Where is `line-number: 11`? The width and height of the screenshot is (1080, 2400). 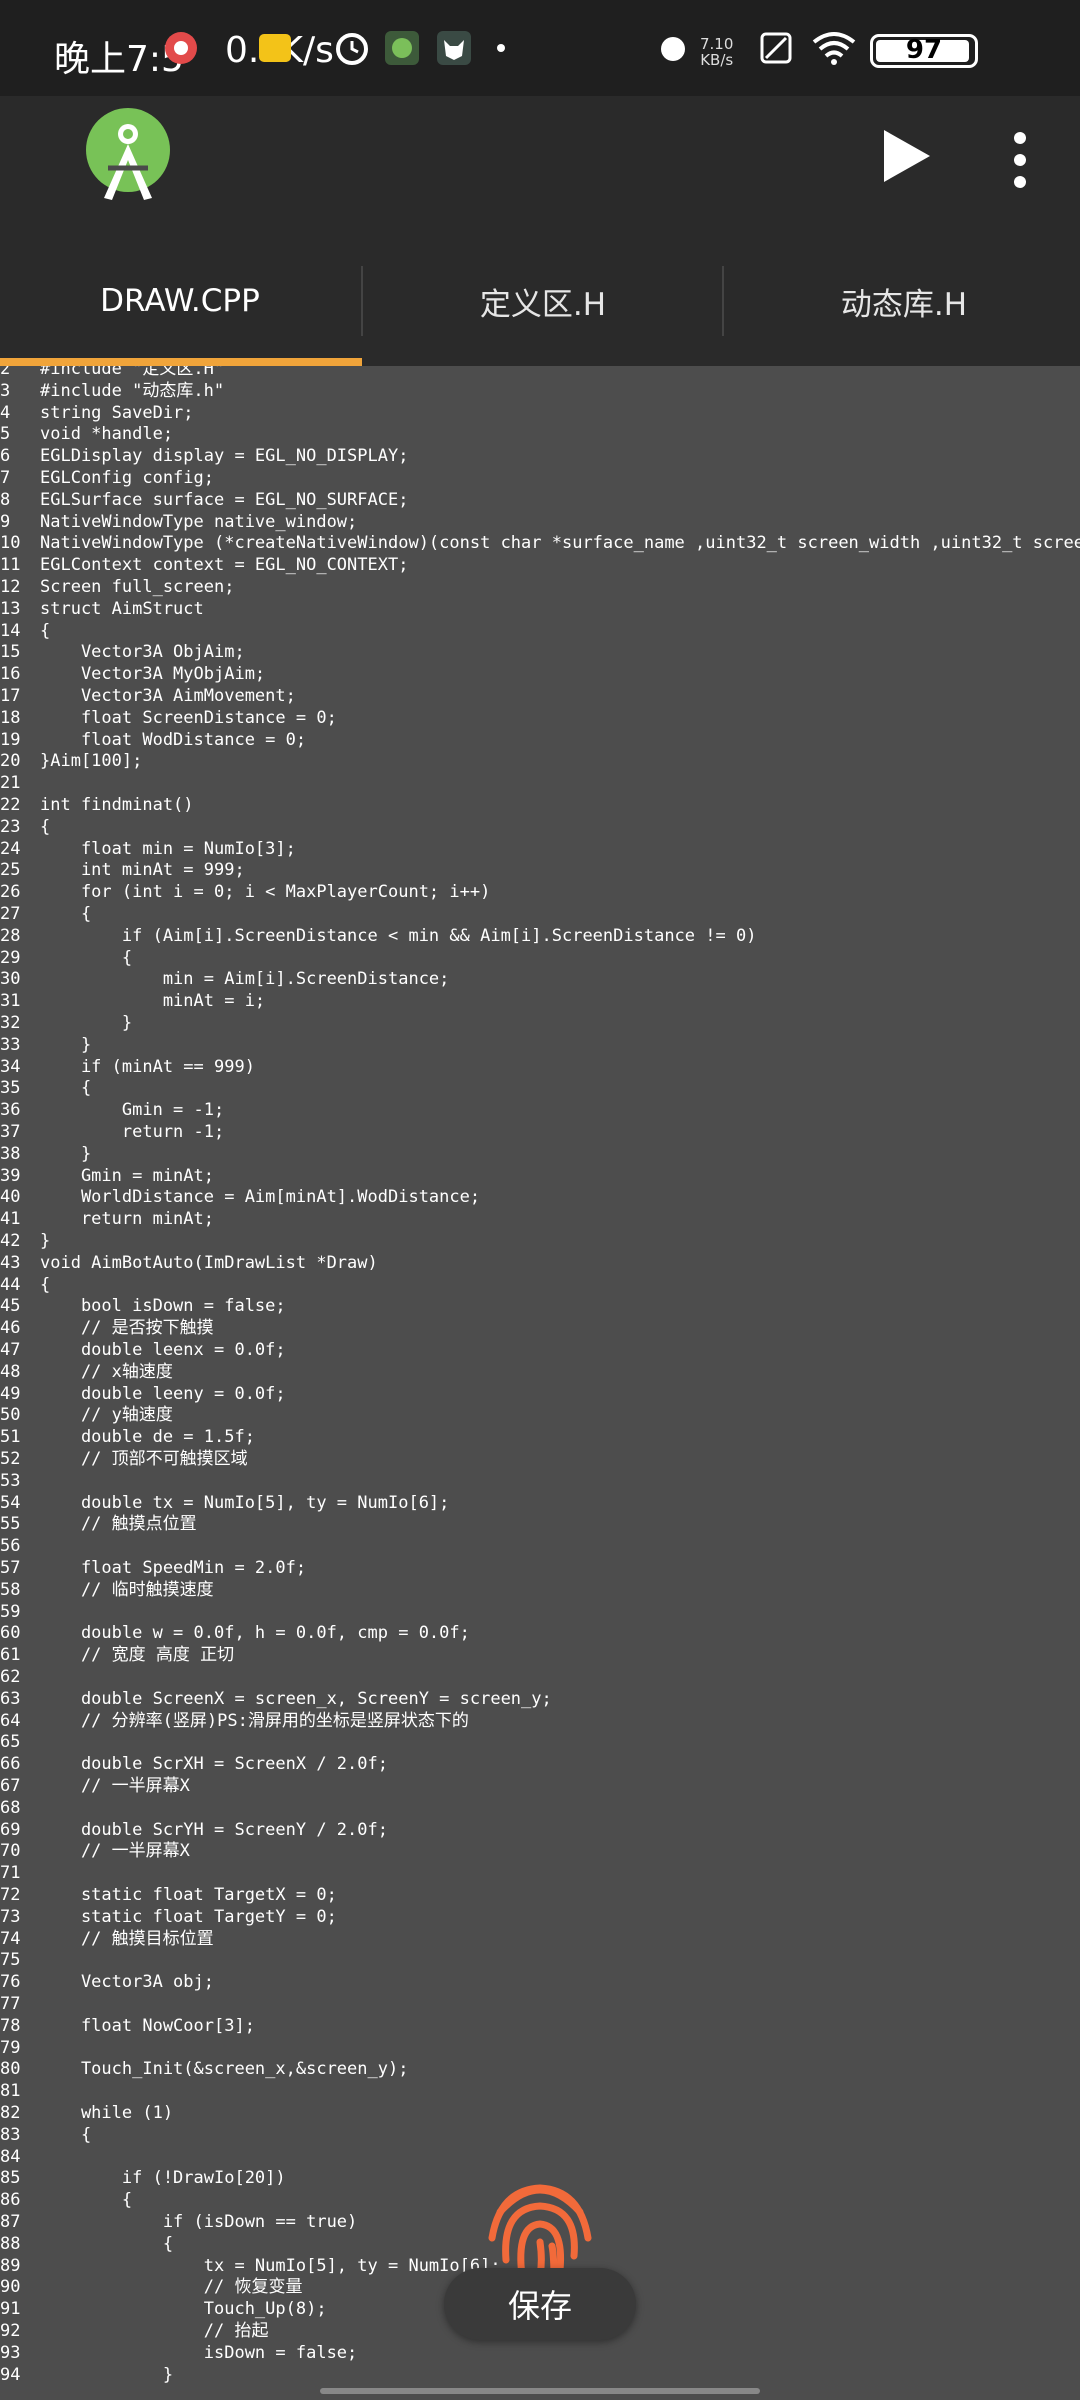 line-number: 11 is located at coordinates (10, 565).